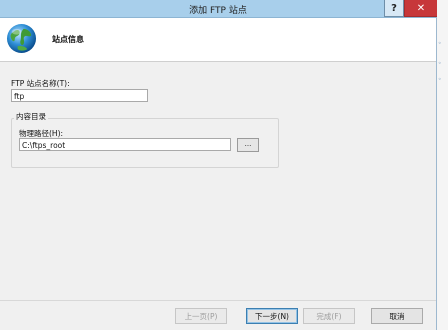  I want to click on title-bar: 添加 FTP 站点 ? ✕, so click(219, 9).